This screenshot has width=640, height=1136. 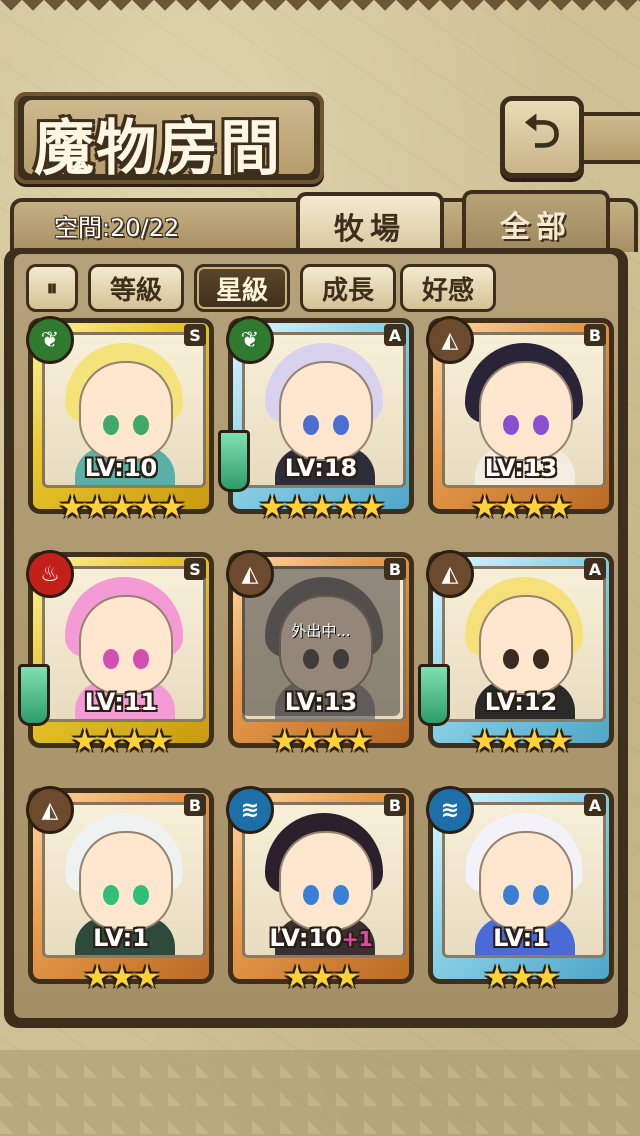 I want to click on monster-level: LV:10+1, so click(x=321, y=938).